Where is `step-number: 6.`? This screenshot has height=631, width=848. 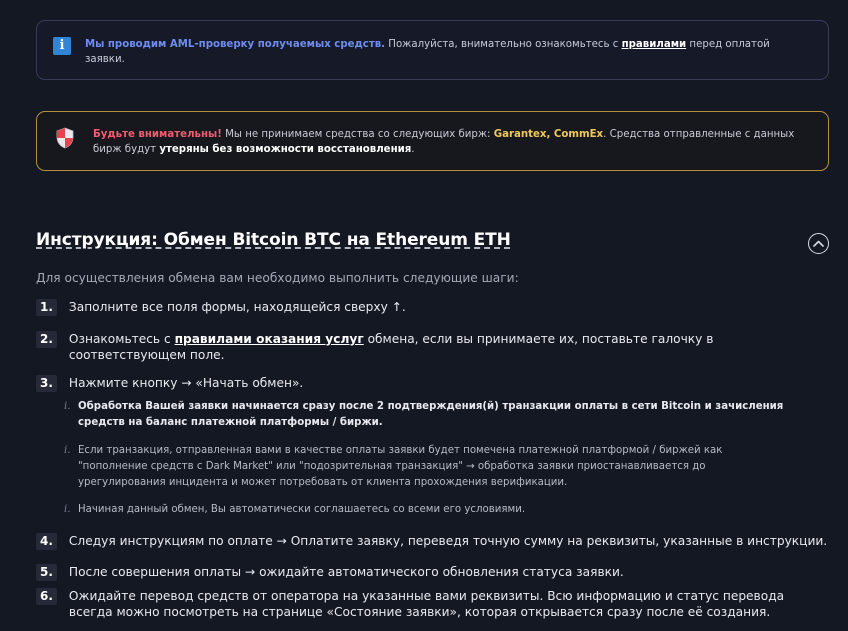 step-number: 6. is located at coordinates (46, 596).